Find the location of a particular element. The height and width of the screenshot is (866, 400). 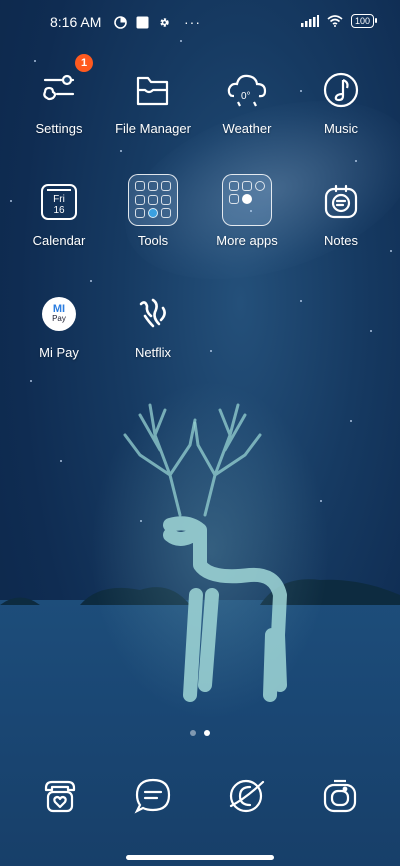

data-saver-icon is located at coordinates (120, 22).